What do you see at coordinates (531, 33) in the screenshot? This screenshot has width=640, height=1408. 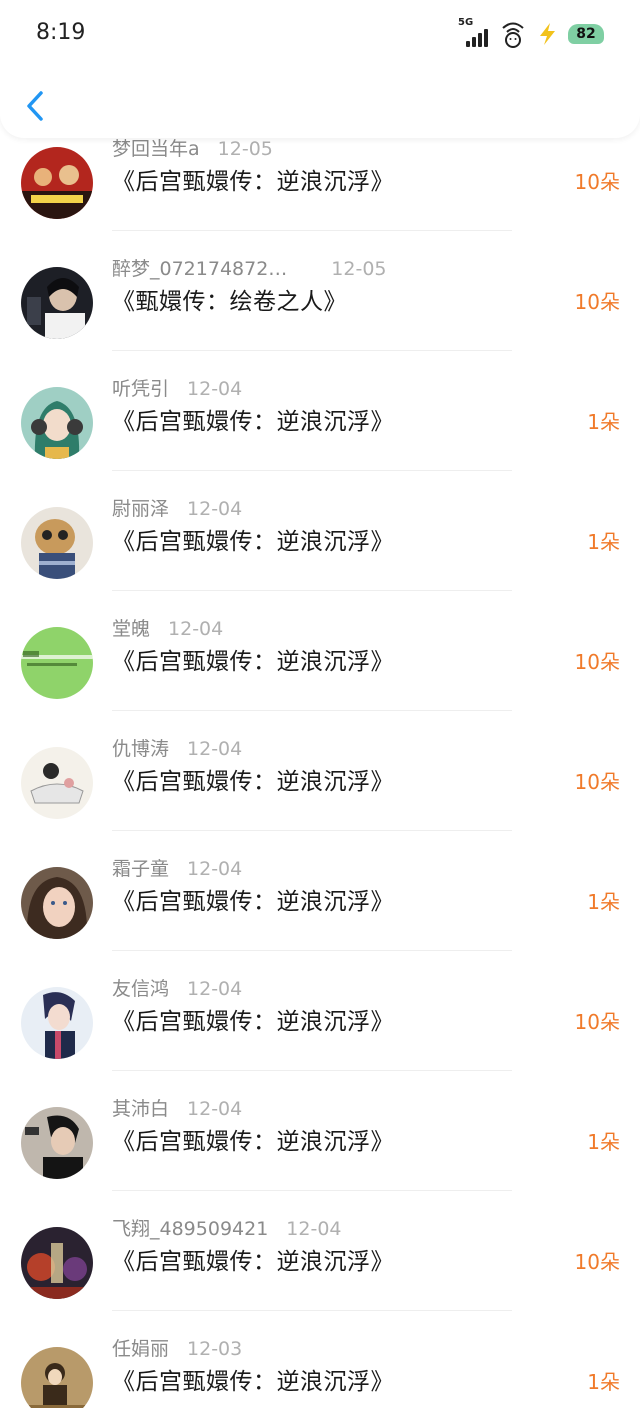 I see `status-icons: 5G 82` at bounding box center [531, 33].